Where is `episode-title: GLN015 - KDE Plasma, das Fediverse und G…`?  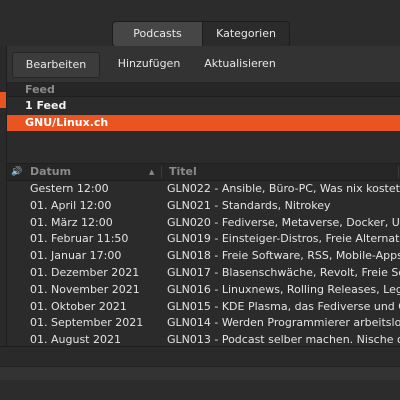 episode-title: GLN015 - KDE Plasma, das Fediverse und G… is located at coordinates (283, 306).